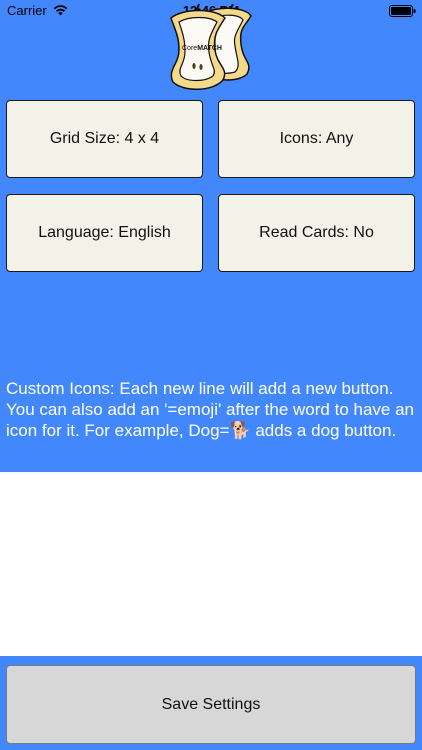 This screenshot has width=422, height=750. I want to click on app-logo: CoreMATCH, so click(212, 47).